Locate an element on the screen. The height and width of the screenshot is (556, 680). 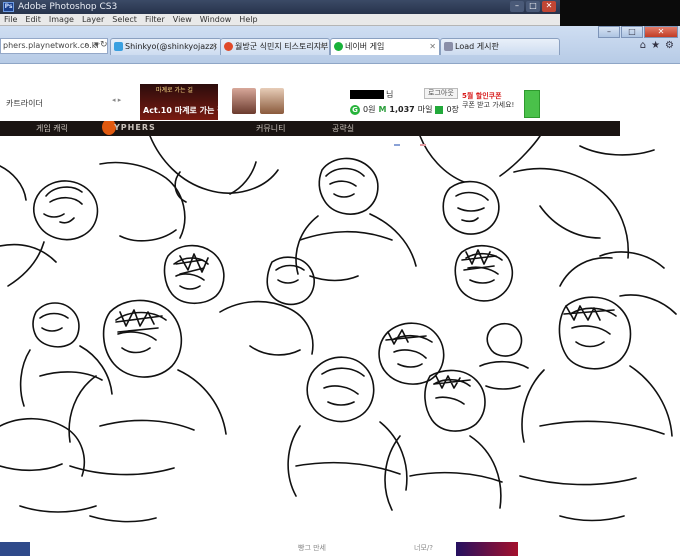
window-title: Adobe Photoshop CS3 is located at coordinates (68, 7).